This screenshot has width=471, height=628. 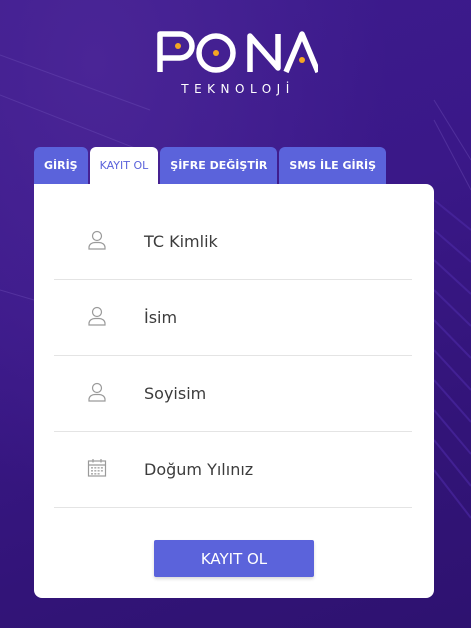 I want to click on brand-subtitle: TEKNOLOJİ, so click(x=238, y=89).